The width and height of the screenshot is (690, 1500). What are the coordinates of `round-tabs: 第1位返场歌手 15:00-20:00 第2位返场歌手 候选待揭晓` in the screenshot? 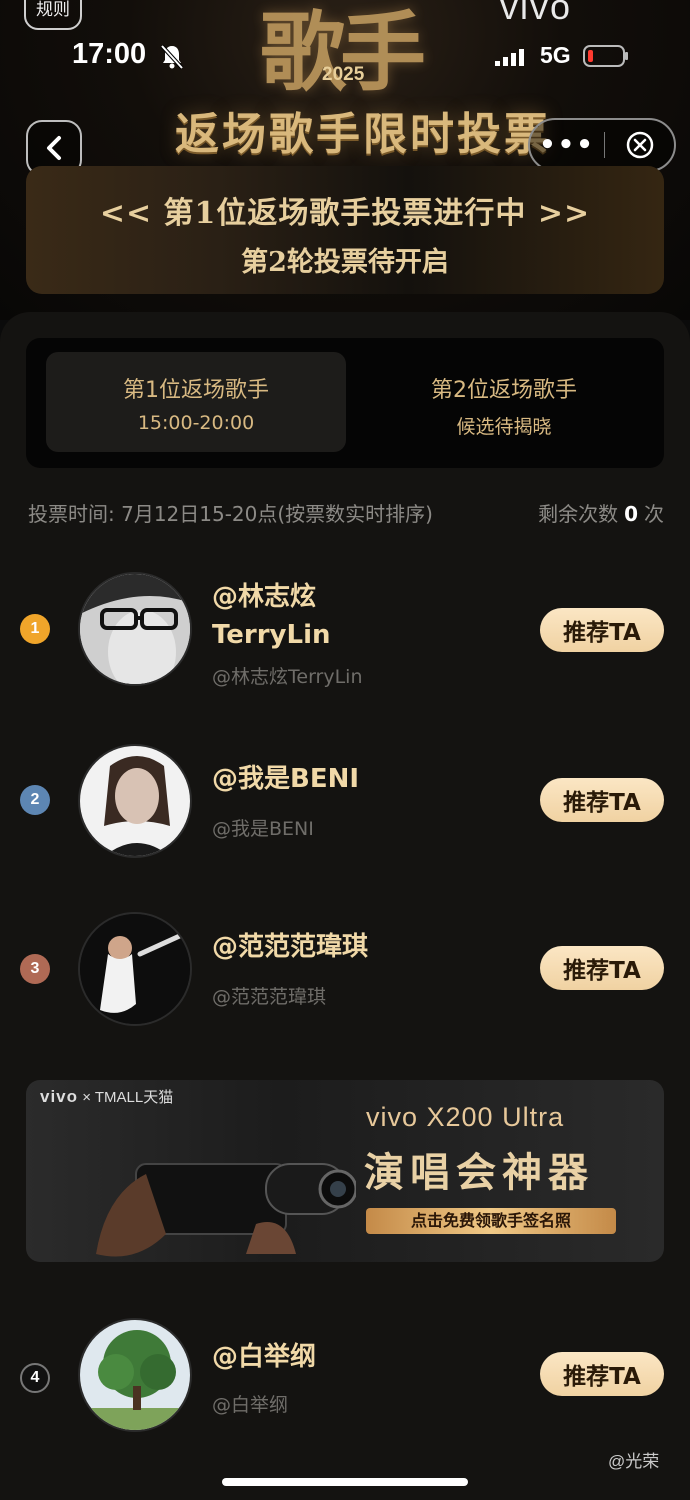 It's located at (345, 403).